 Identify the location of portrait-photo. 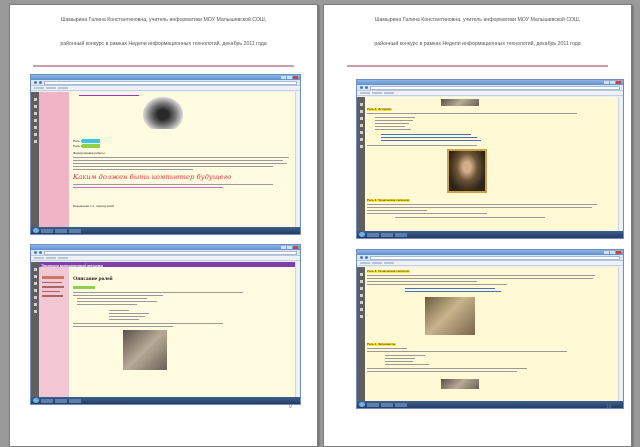
(467, 171).